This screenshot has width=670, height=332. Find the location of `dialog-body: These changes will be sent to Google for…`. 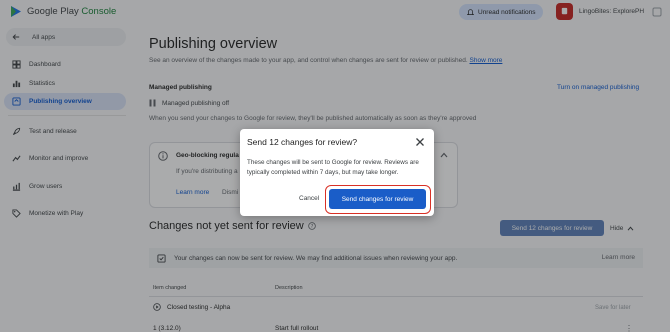

dialog-body: These changes will be sent to Google for… is located at coordinates (333, 167).